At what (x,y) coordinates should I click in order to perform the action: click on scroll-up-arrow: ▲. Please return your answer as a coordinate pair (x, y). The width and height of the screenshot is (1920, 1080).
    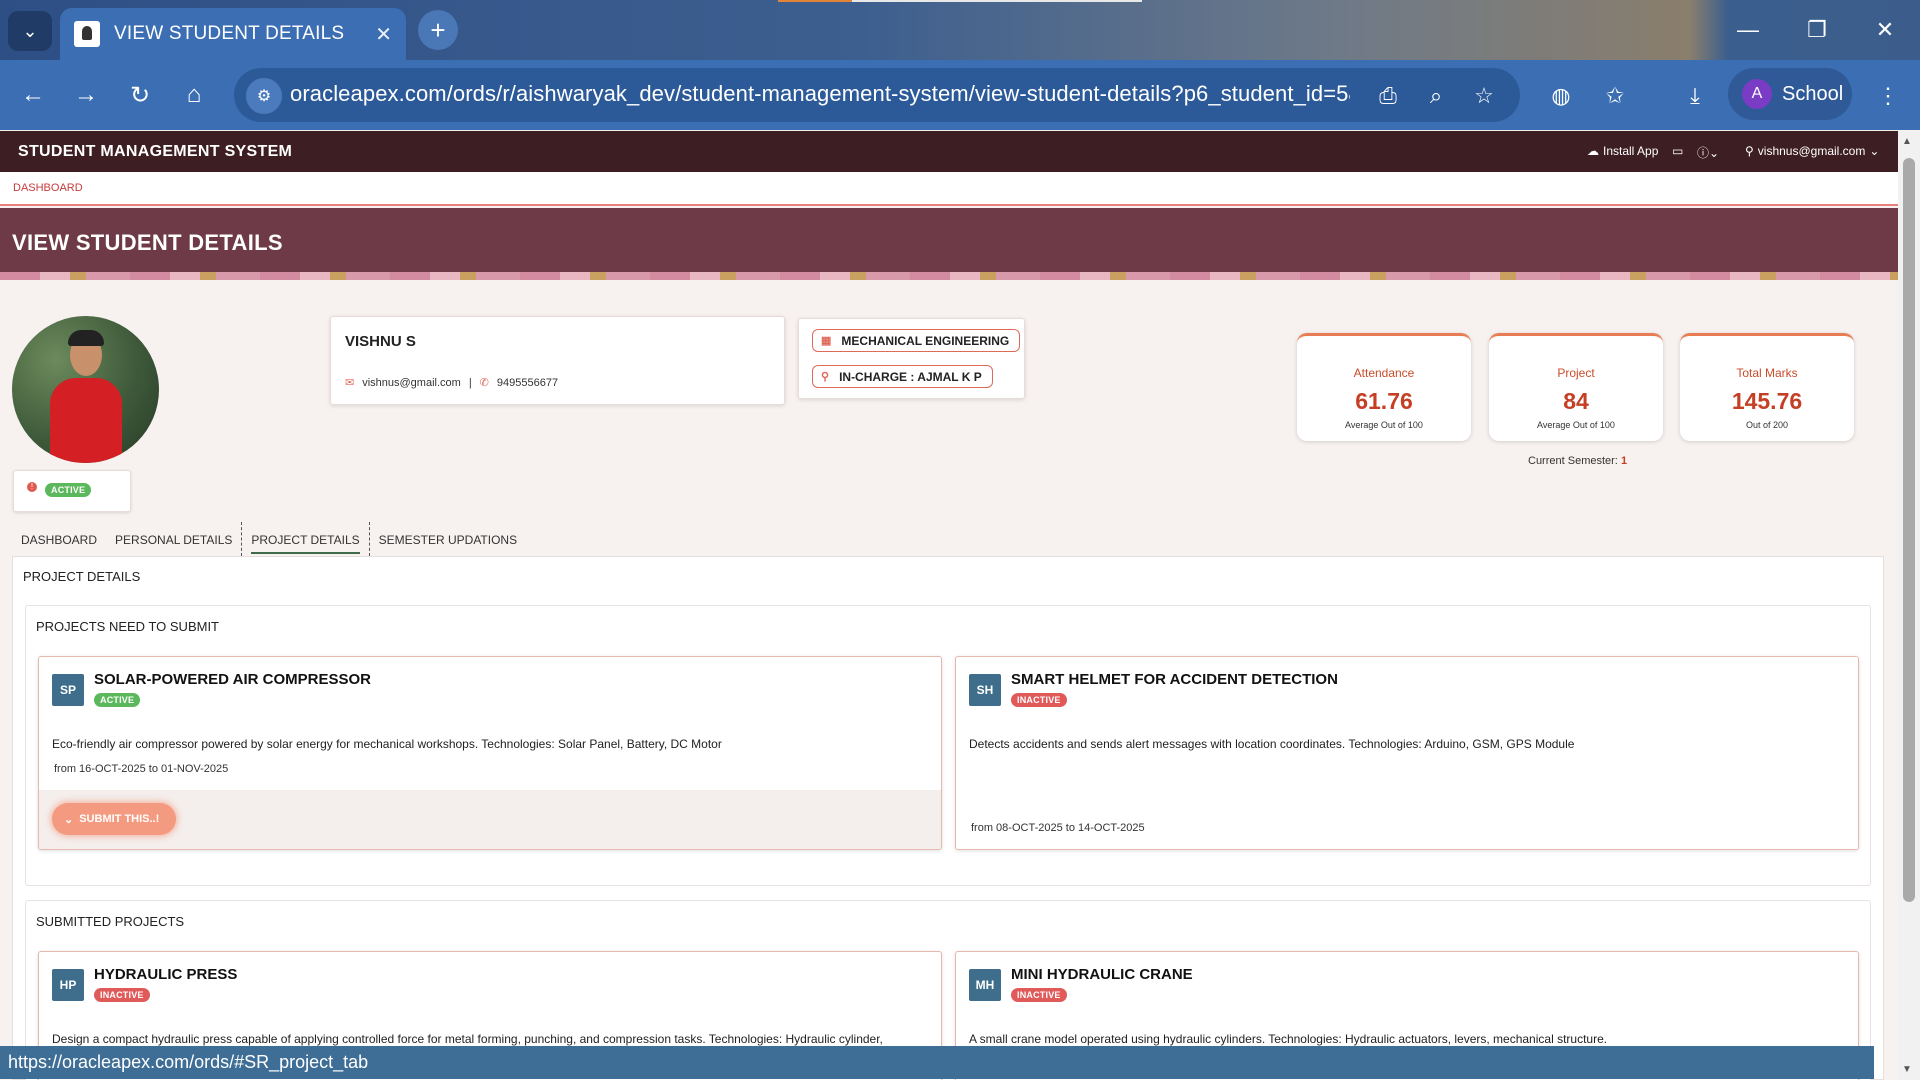
    Looking at the image, I should click on (1907, 141).